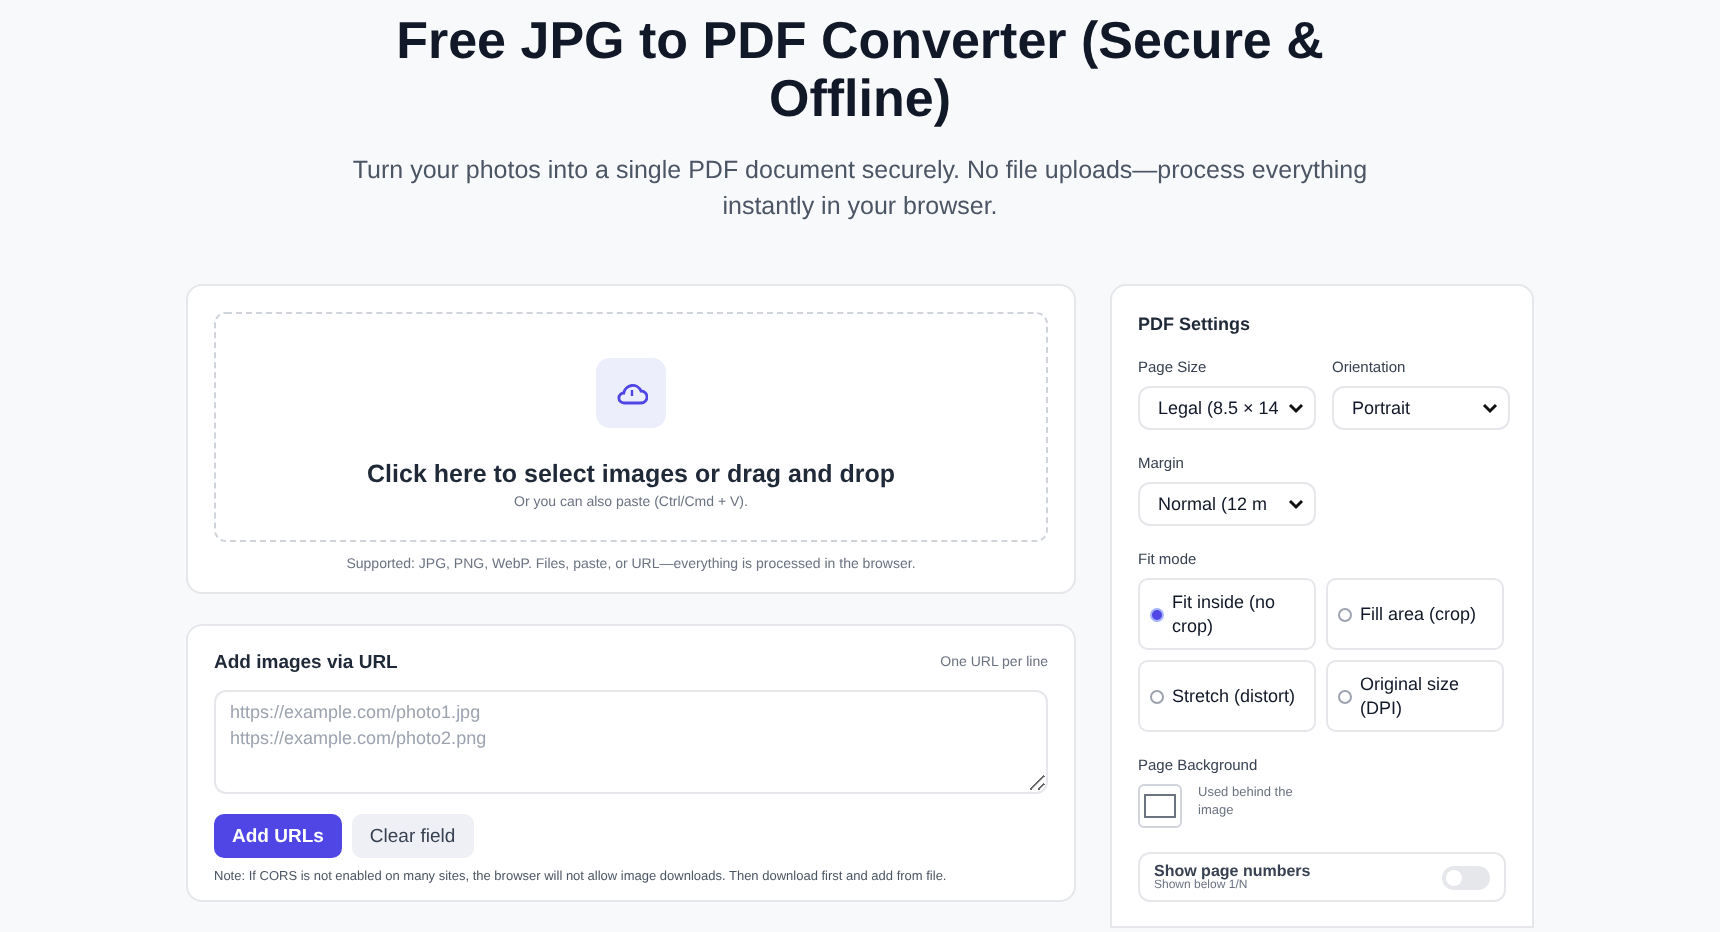 The image size is (1720, 932). What do you see at coordinates (306, 663) in the screenshot?
I see `url-card-title: Add images via URL` at bounding box center [306, 663].